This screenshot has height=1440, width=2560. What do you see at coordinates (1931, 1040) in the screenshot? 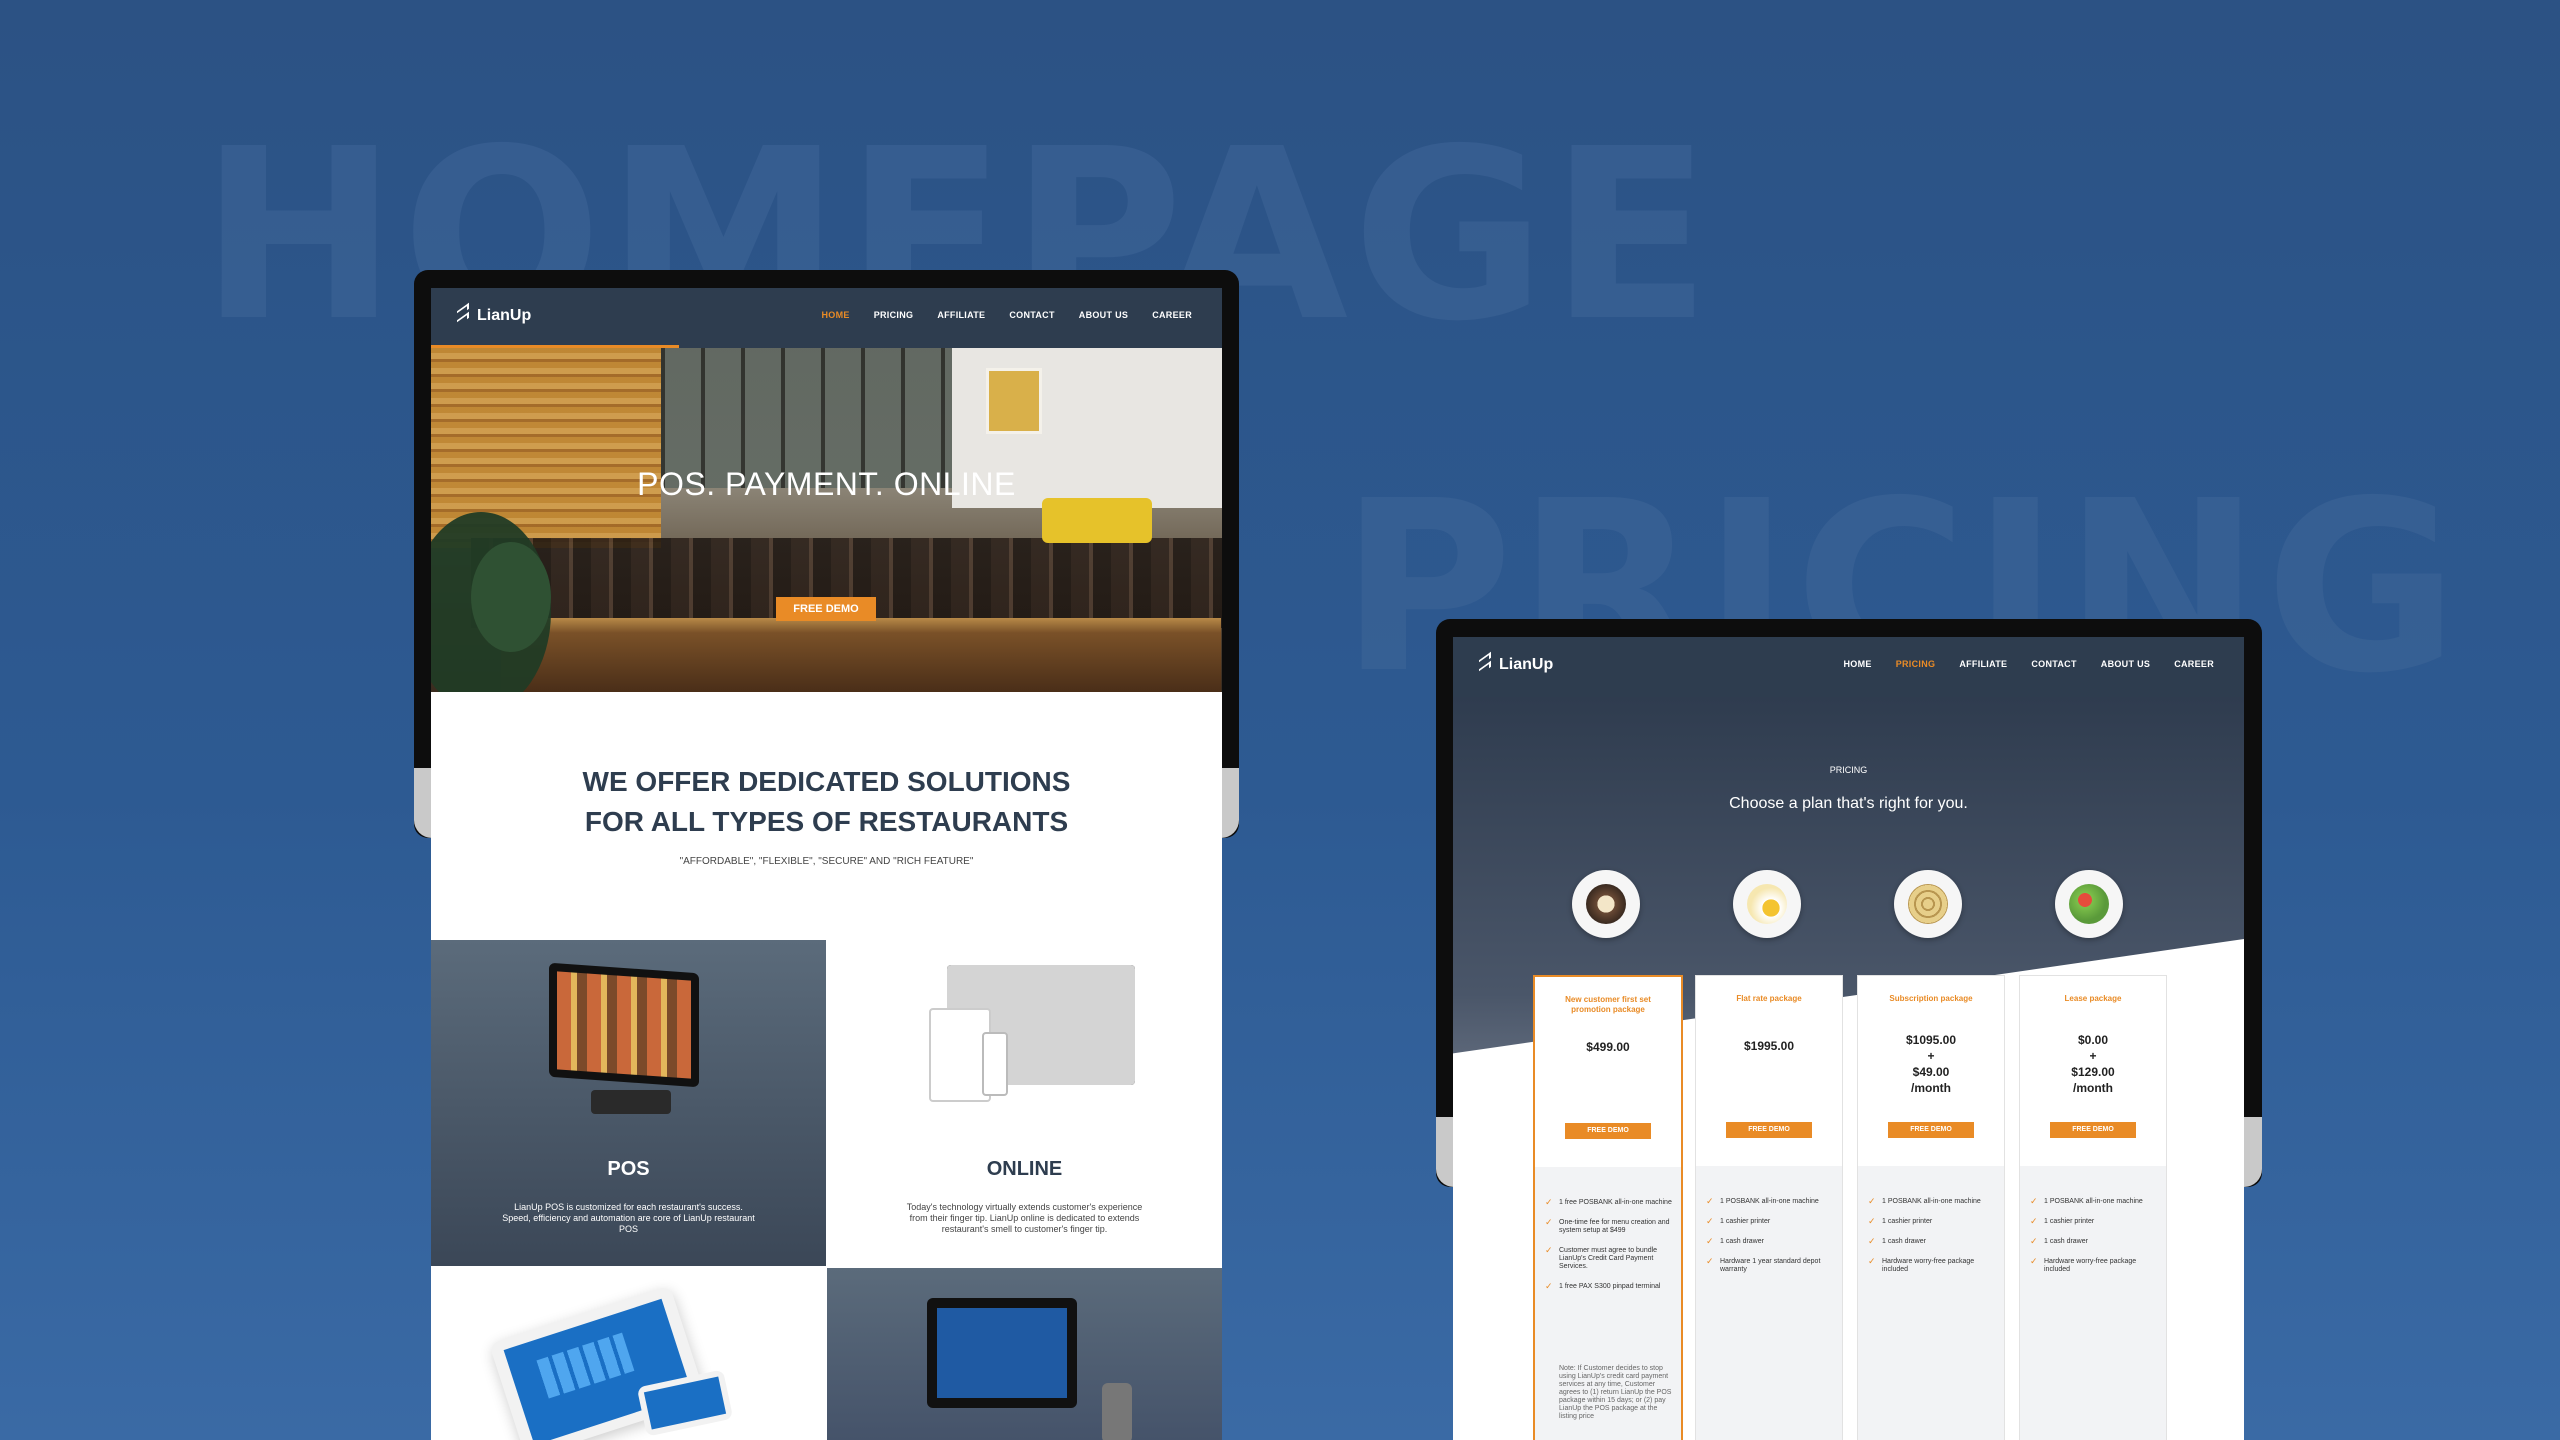
I see `plan-price-base: $1095.00` at bounding box center [1931, 1040].